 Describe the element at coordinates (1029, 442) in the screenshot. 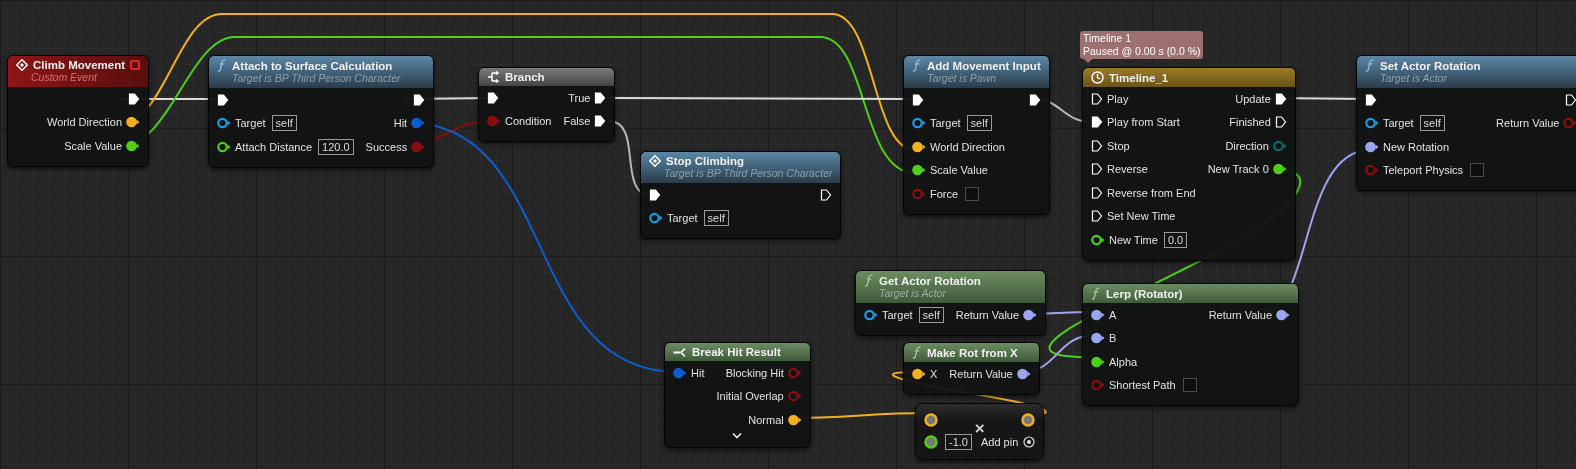

I see `add-icon` at that location.